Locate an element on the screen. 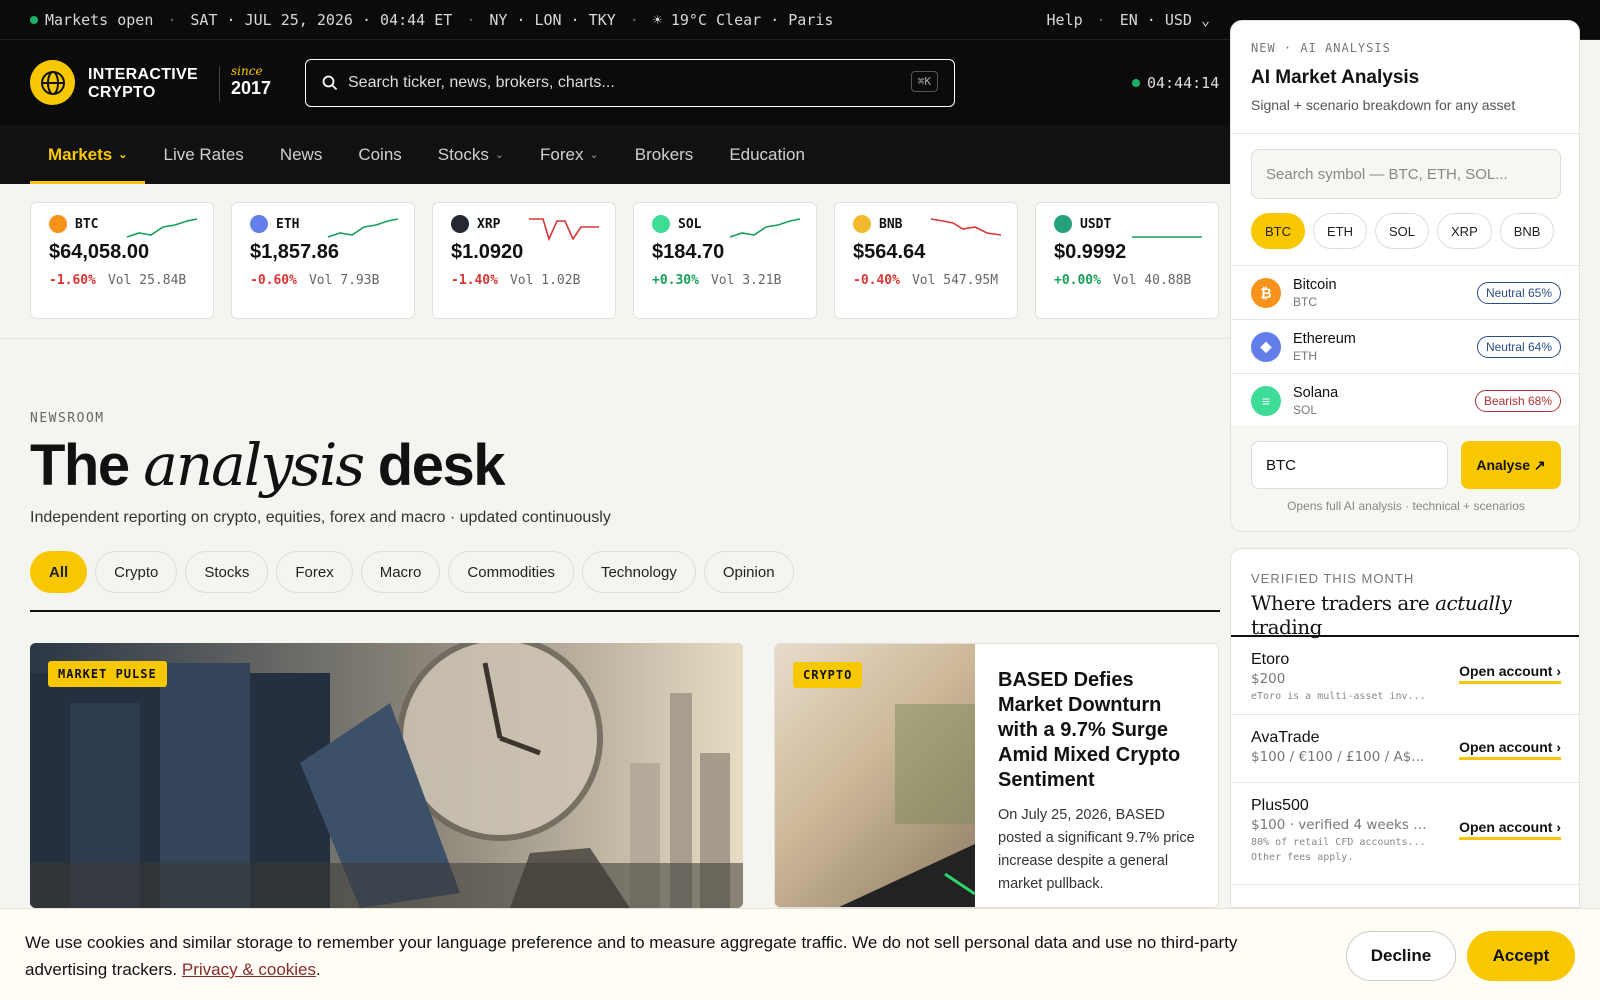 This screenshot has width=1600, height=1000. filter-technology: Technology is located at coordinates (638, 572).